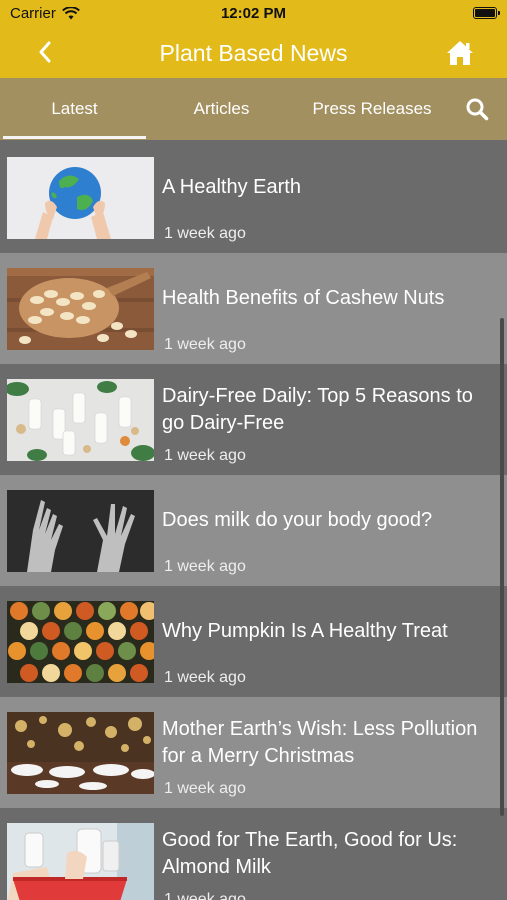  What do you see at coordinates (80, 753) in the screenshot?
I see `article-thumbnail-christmas` at bounding box center [80, 753].